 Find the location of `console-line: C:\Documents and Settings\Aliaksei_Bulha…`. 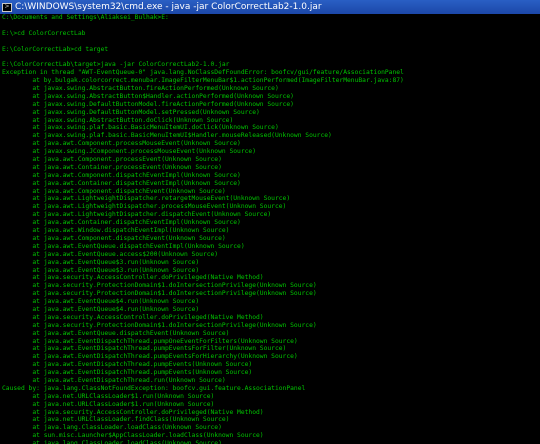

console-line: C:\Documents and Settings\Aliaksei_Bulha… is located at coordinates (85, 17).